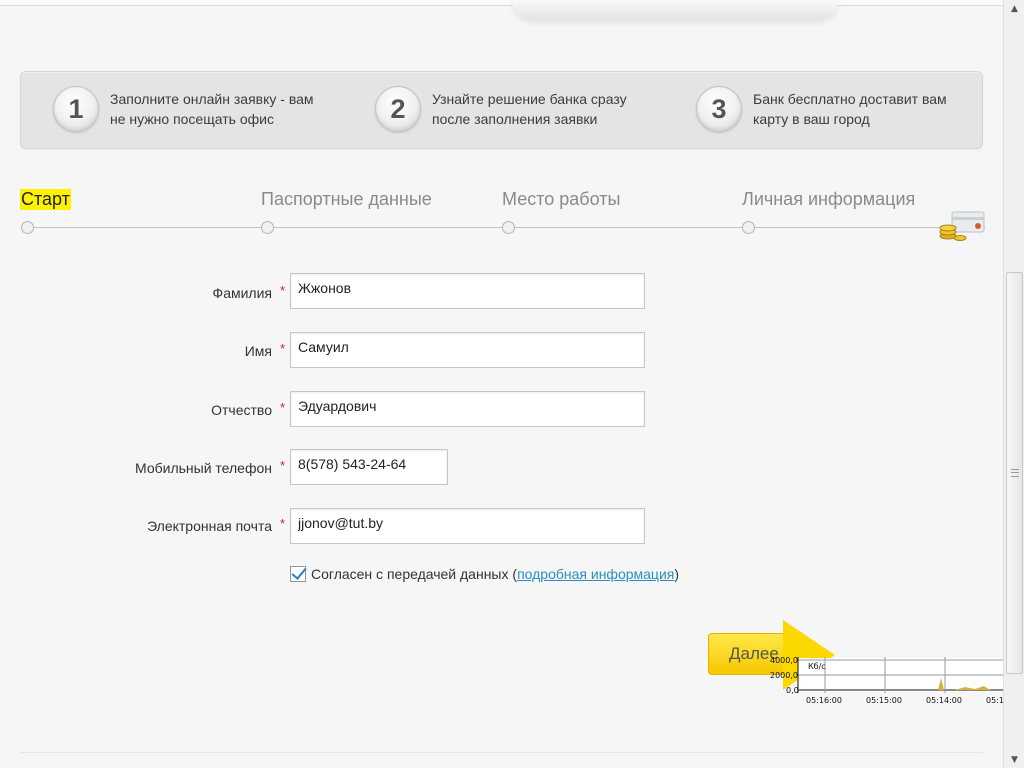  Describe the element at coordinates (203, 468) in the screenshot. I see `label-phone: Мобильный телефон` at that location.